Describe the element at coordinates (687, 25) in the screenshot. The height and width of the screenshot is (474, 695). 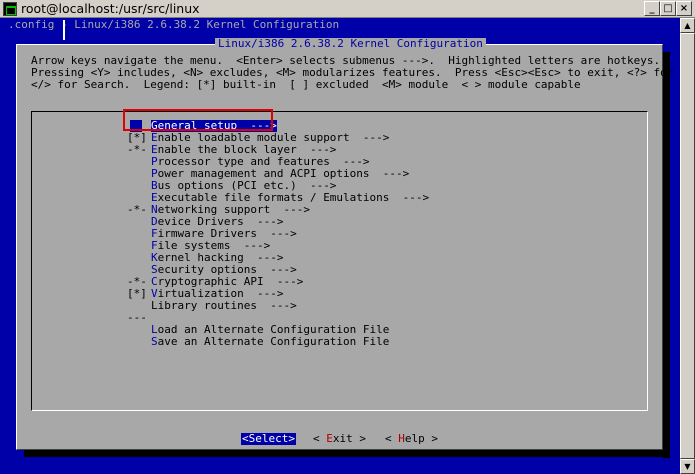
I see `scroll-up-arrow-icon: ▲` at that location.